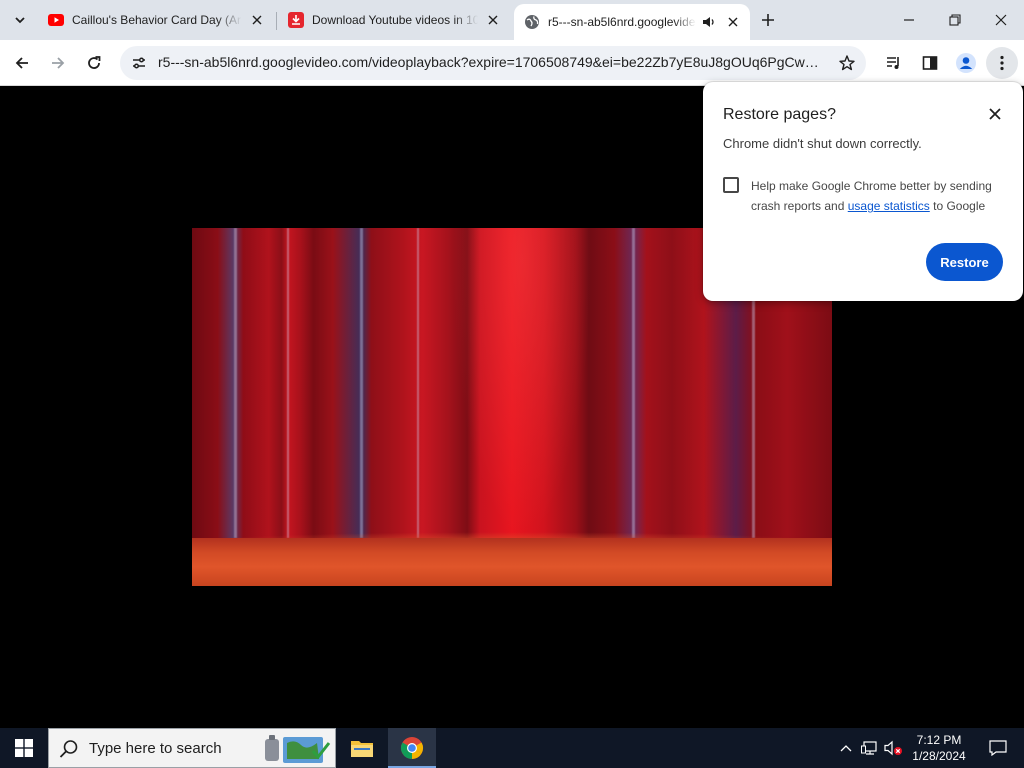  Describe the element at coordinates (964, 262) in the screenshot. I see `restore-button: Restore` at that location.